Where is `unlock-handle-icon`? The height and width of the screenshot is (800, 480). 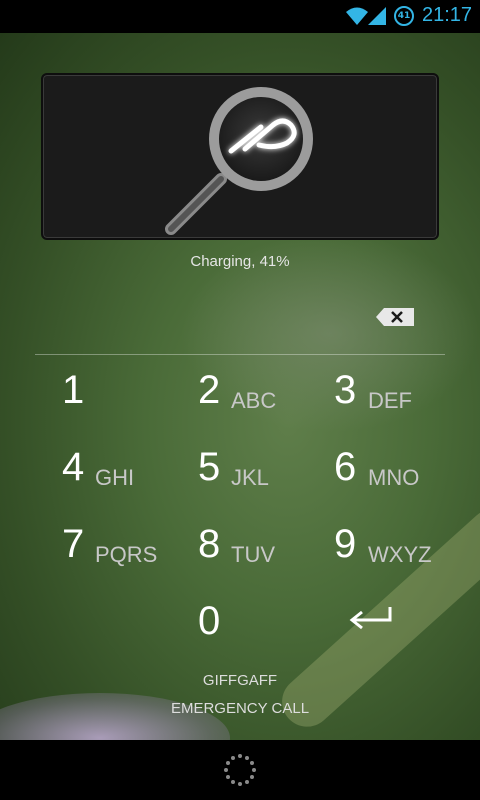 unlock-handle-icon is located at coordinates (240, 770).